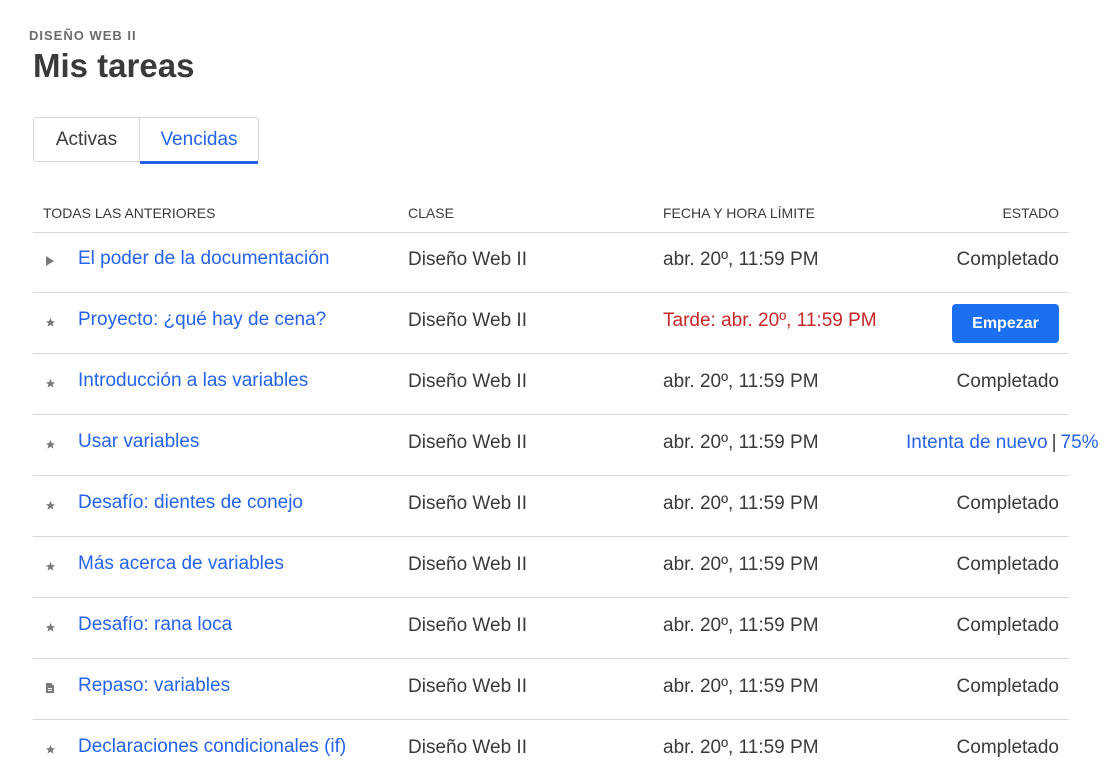  Describe the element at coordinates (155, 625) in the screenshot. I see `assignment-link: Desafío: rana loca` at that location.